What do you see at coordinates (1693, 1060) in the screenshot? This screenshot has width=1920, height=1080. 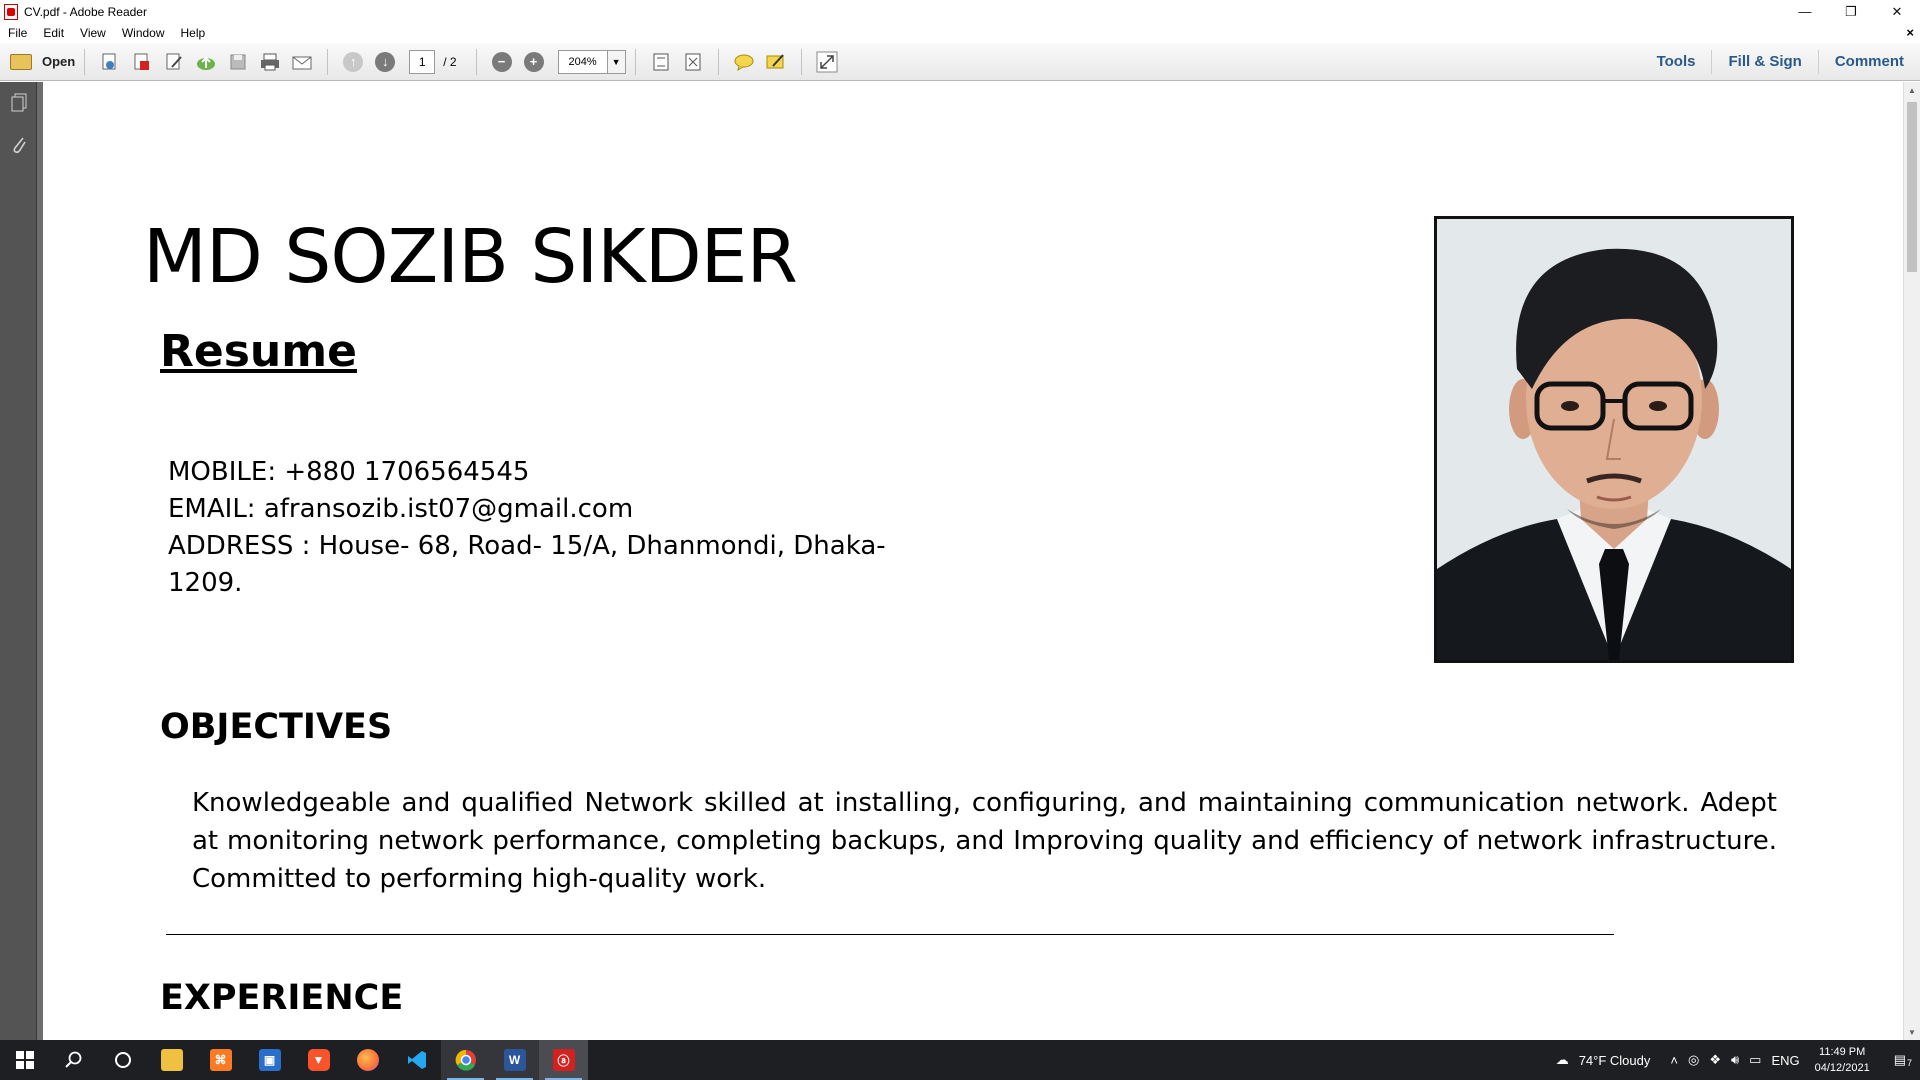 I see `camera-icon: ◎` at bounding box center [1693, 1060].